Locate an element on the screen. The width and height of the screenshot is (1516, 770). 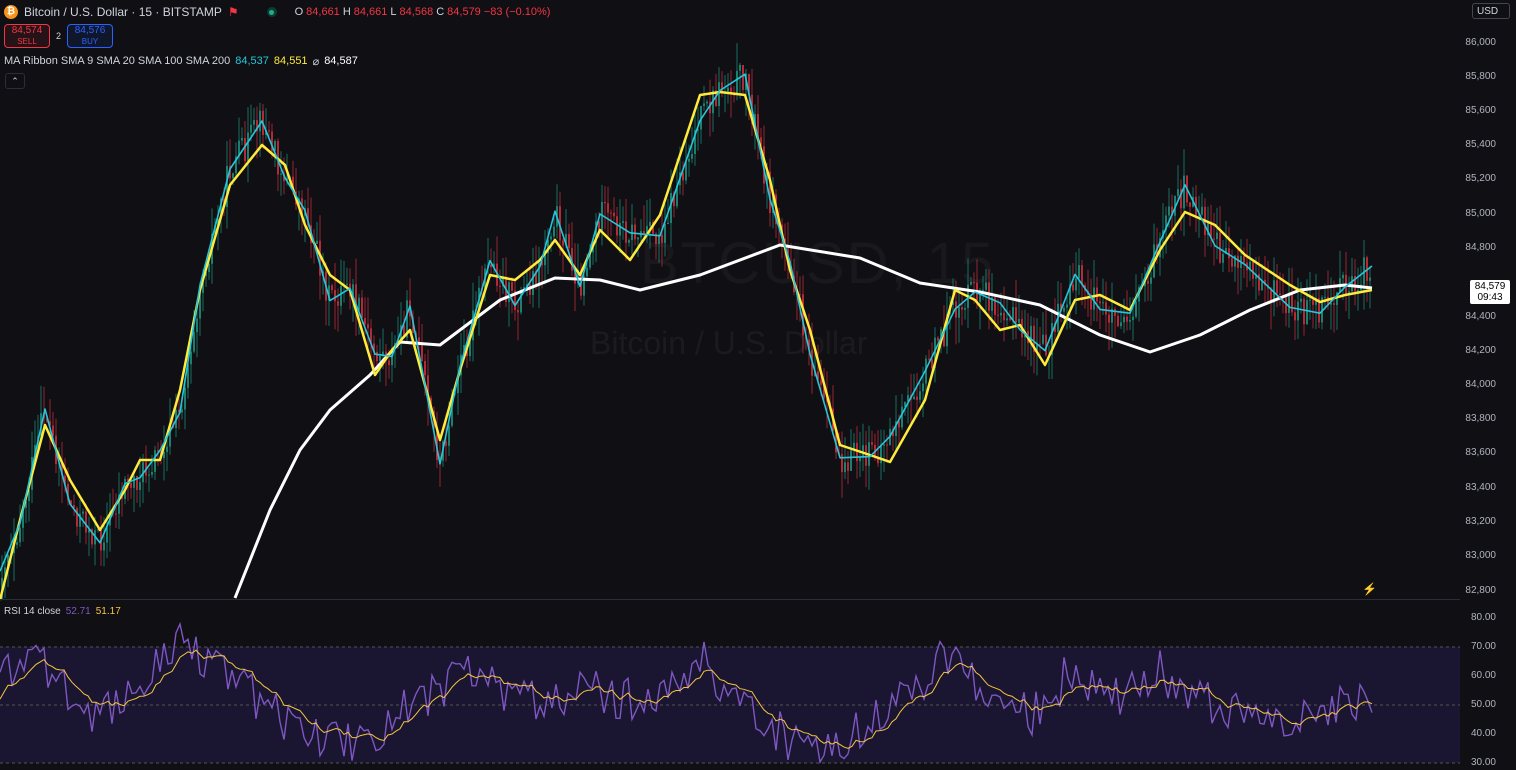
currency-button: USD is located at coordinates (1491, 11).